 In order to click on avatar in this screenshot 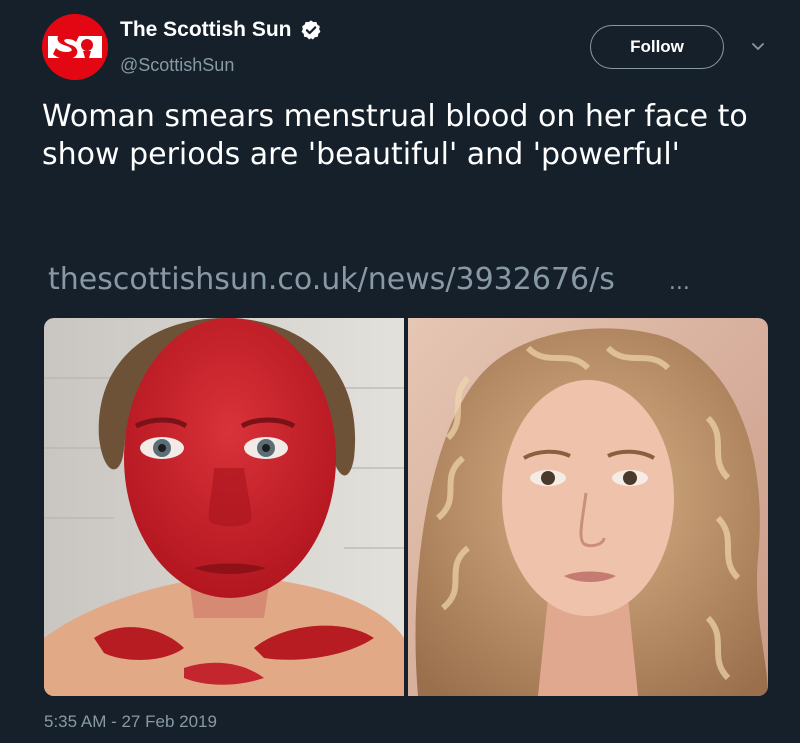, I will do `click(75, 47)`.